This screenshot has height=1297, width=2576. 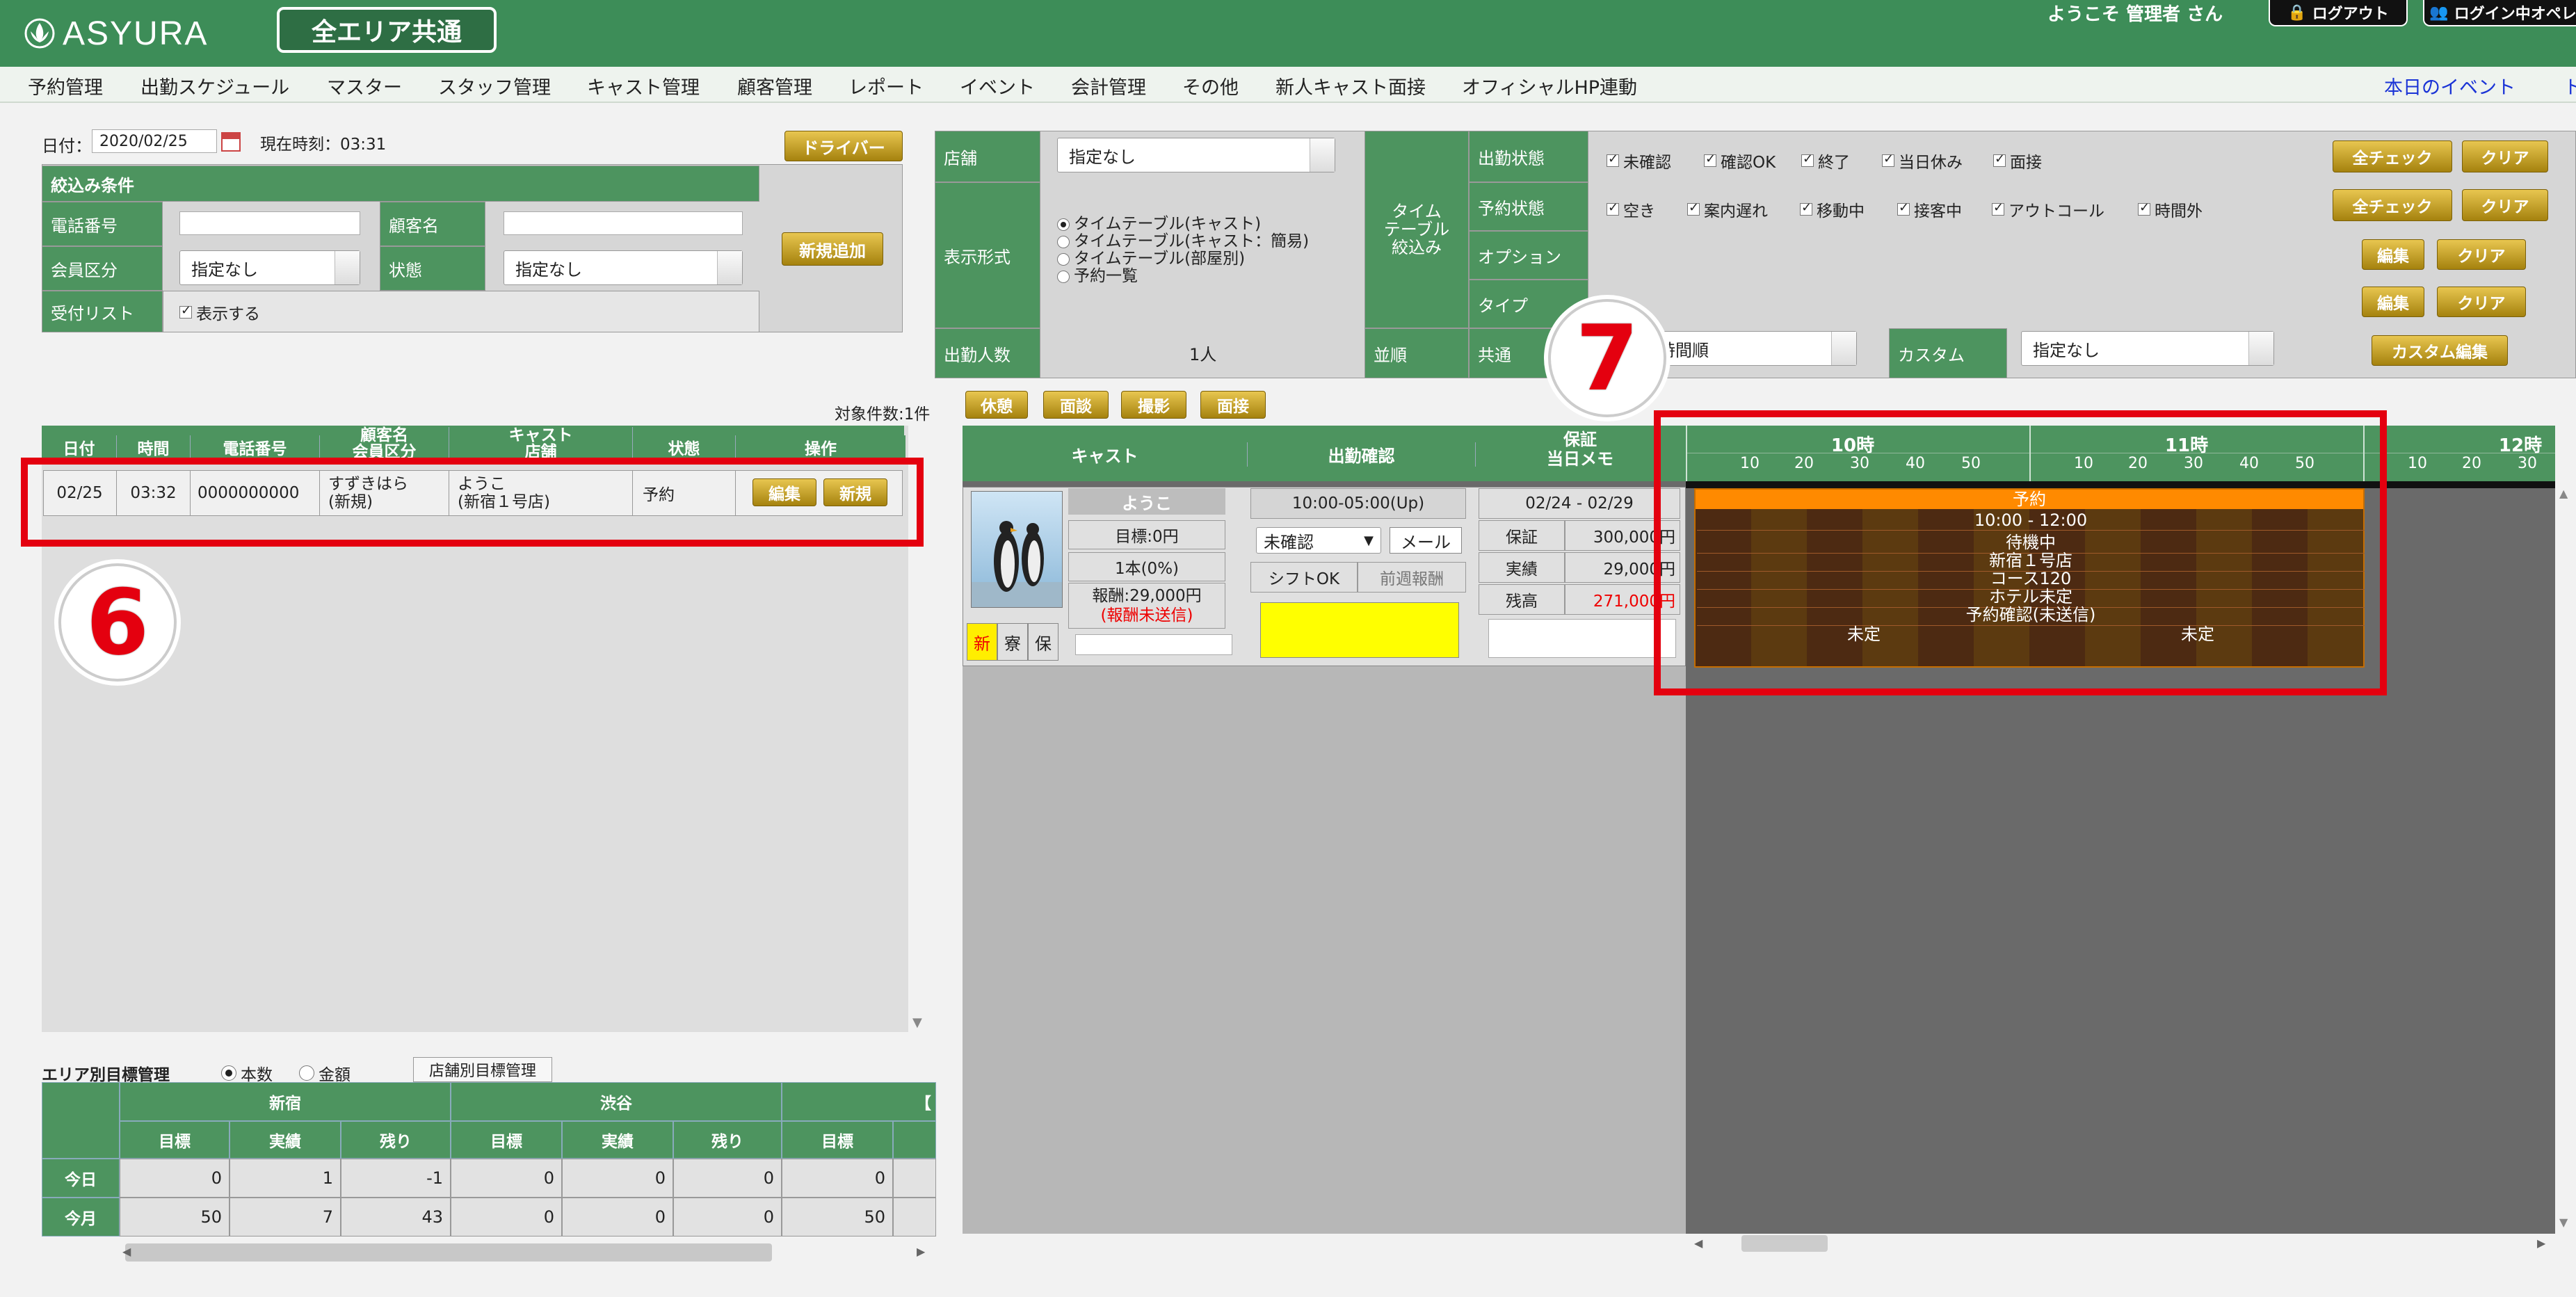 What do you see at coordinates (684, 447) in the screenshot?
I see `col-status: 状態` at bounding box center [684, 447].